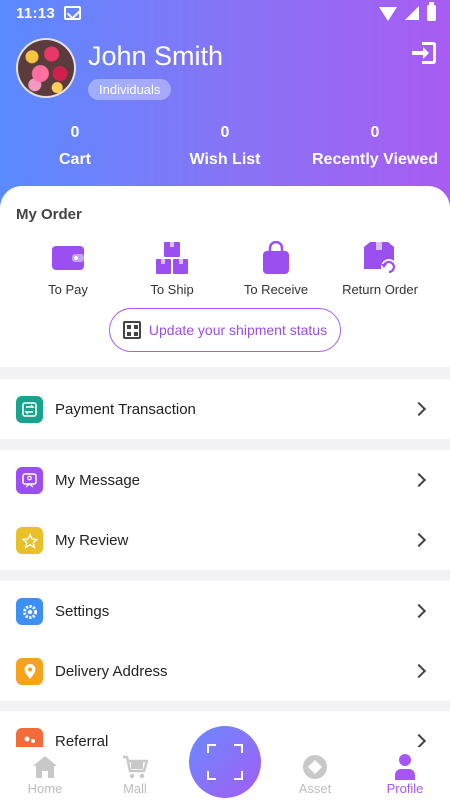  Describe the element at coordinates (225, 611) in the screenshot. I see `menu-settings: Settings` at that location.